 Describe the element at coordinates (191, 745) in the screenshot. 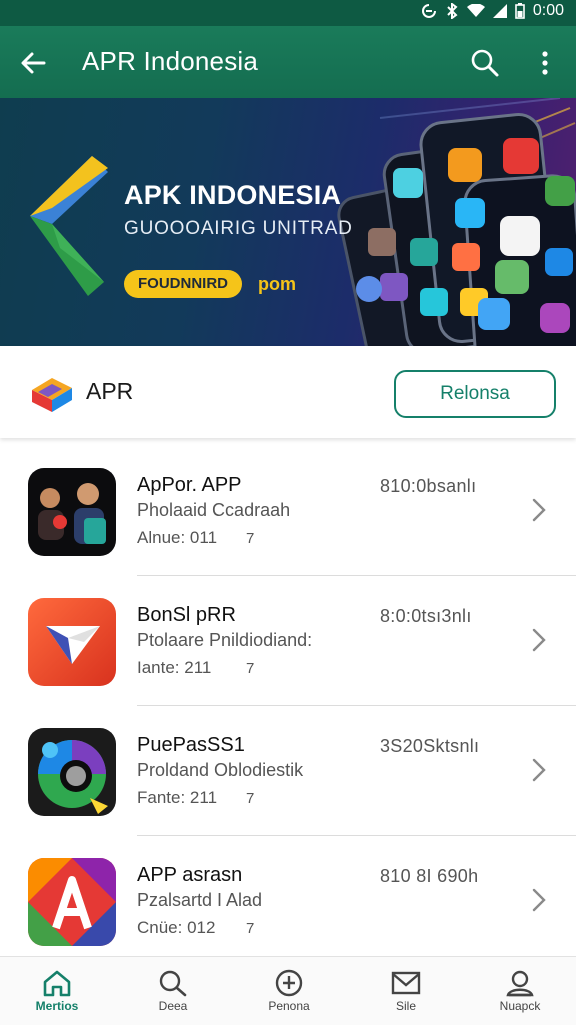

I see `app-name: PuePasSS1` at that location.